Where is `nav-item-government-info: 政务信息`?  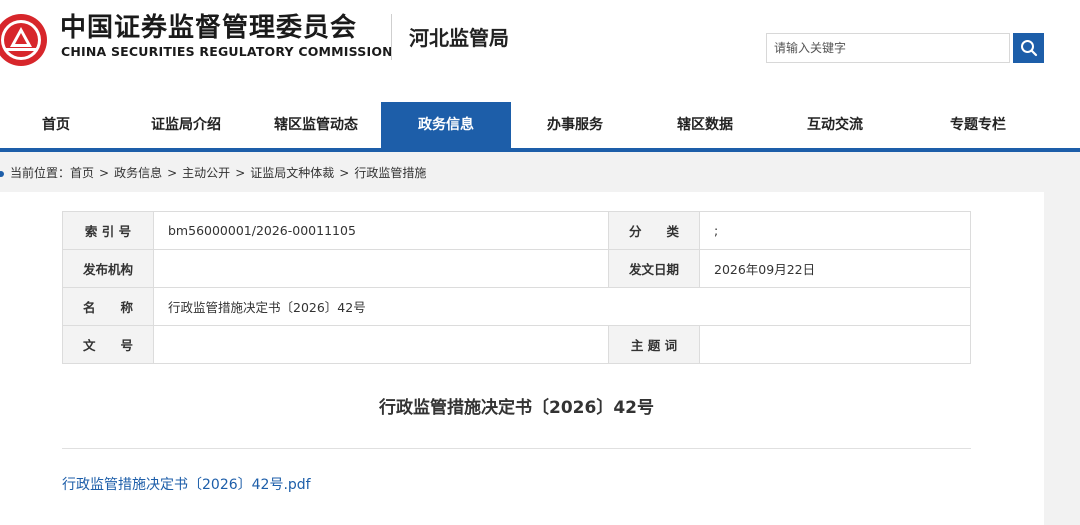
nav-item-government-info: 政务信息 is located at coordinates (446, 125).